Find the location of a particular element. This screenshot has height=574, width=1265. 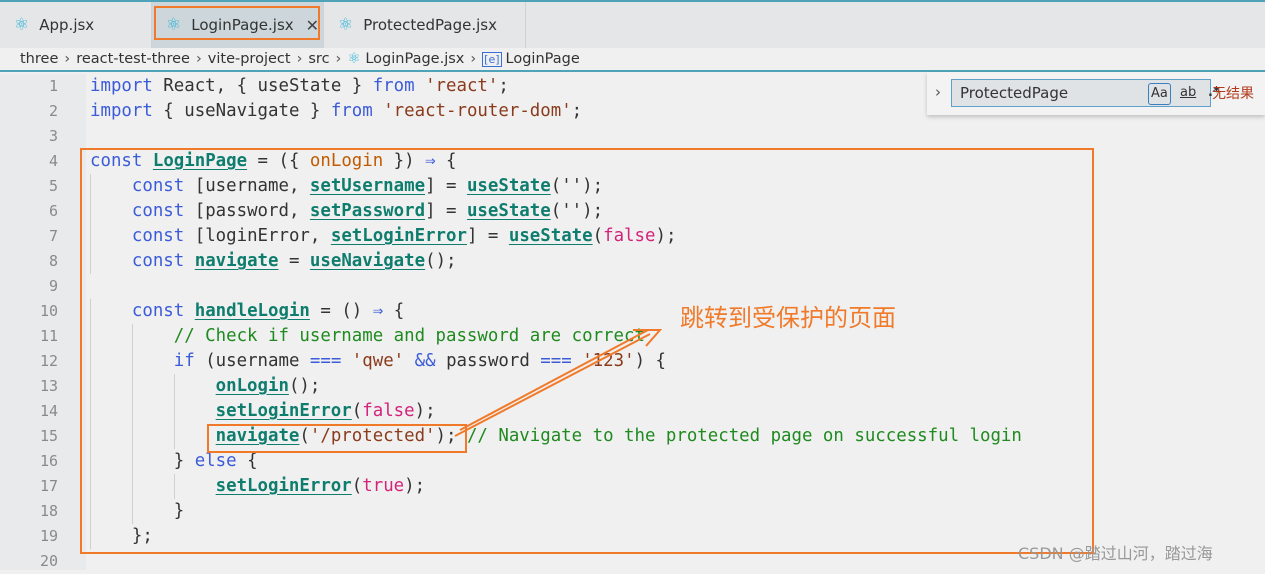

annotation-text: 跳转到受保护的页面 is located at coordinates (788, 318).